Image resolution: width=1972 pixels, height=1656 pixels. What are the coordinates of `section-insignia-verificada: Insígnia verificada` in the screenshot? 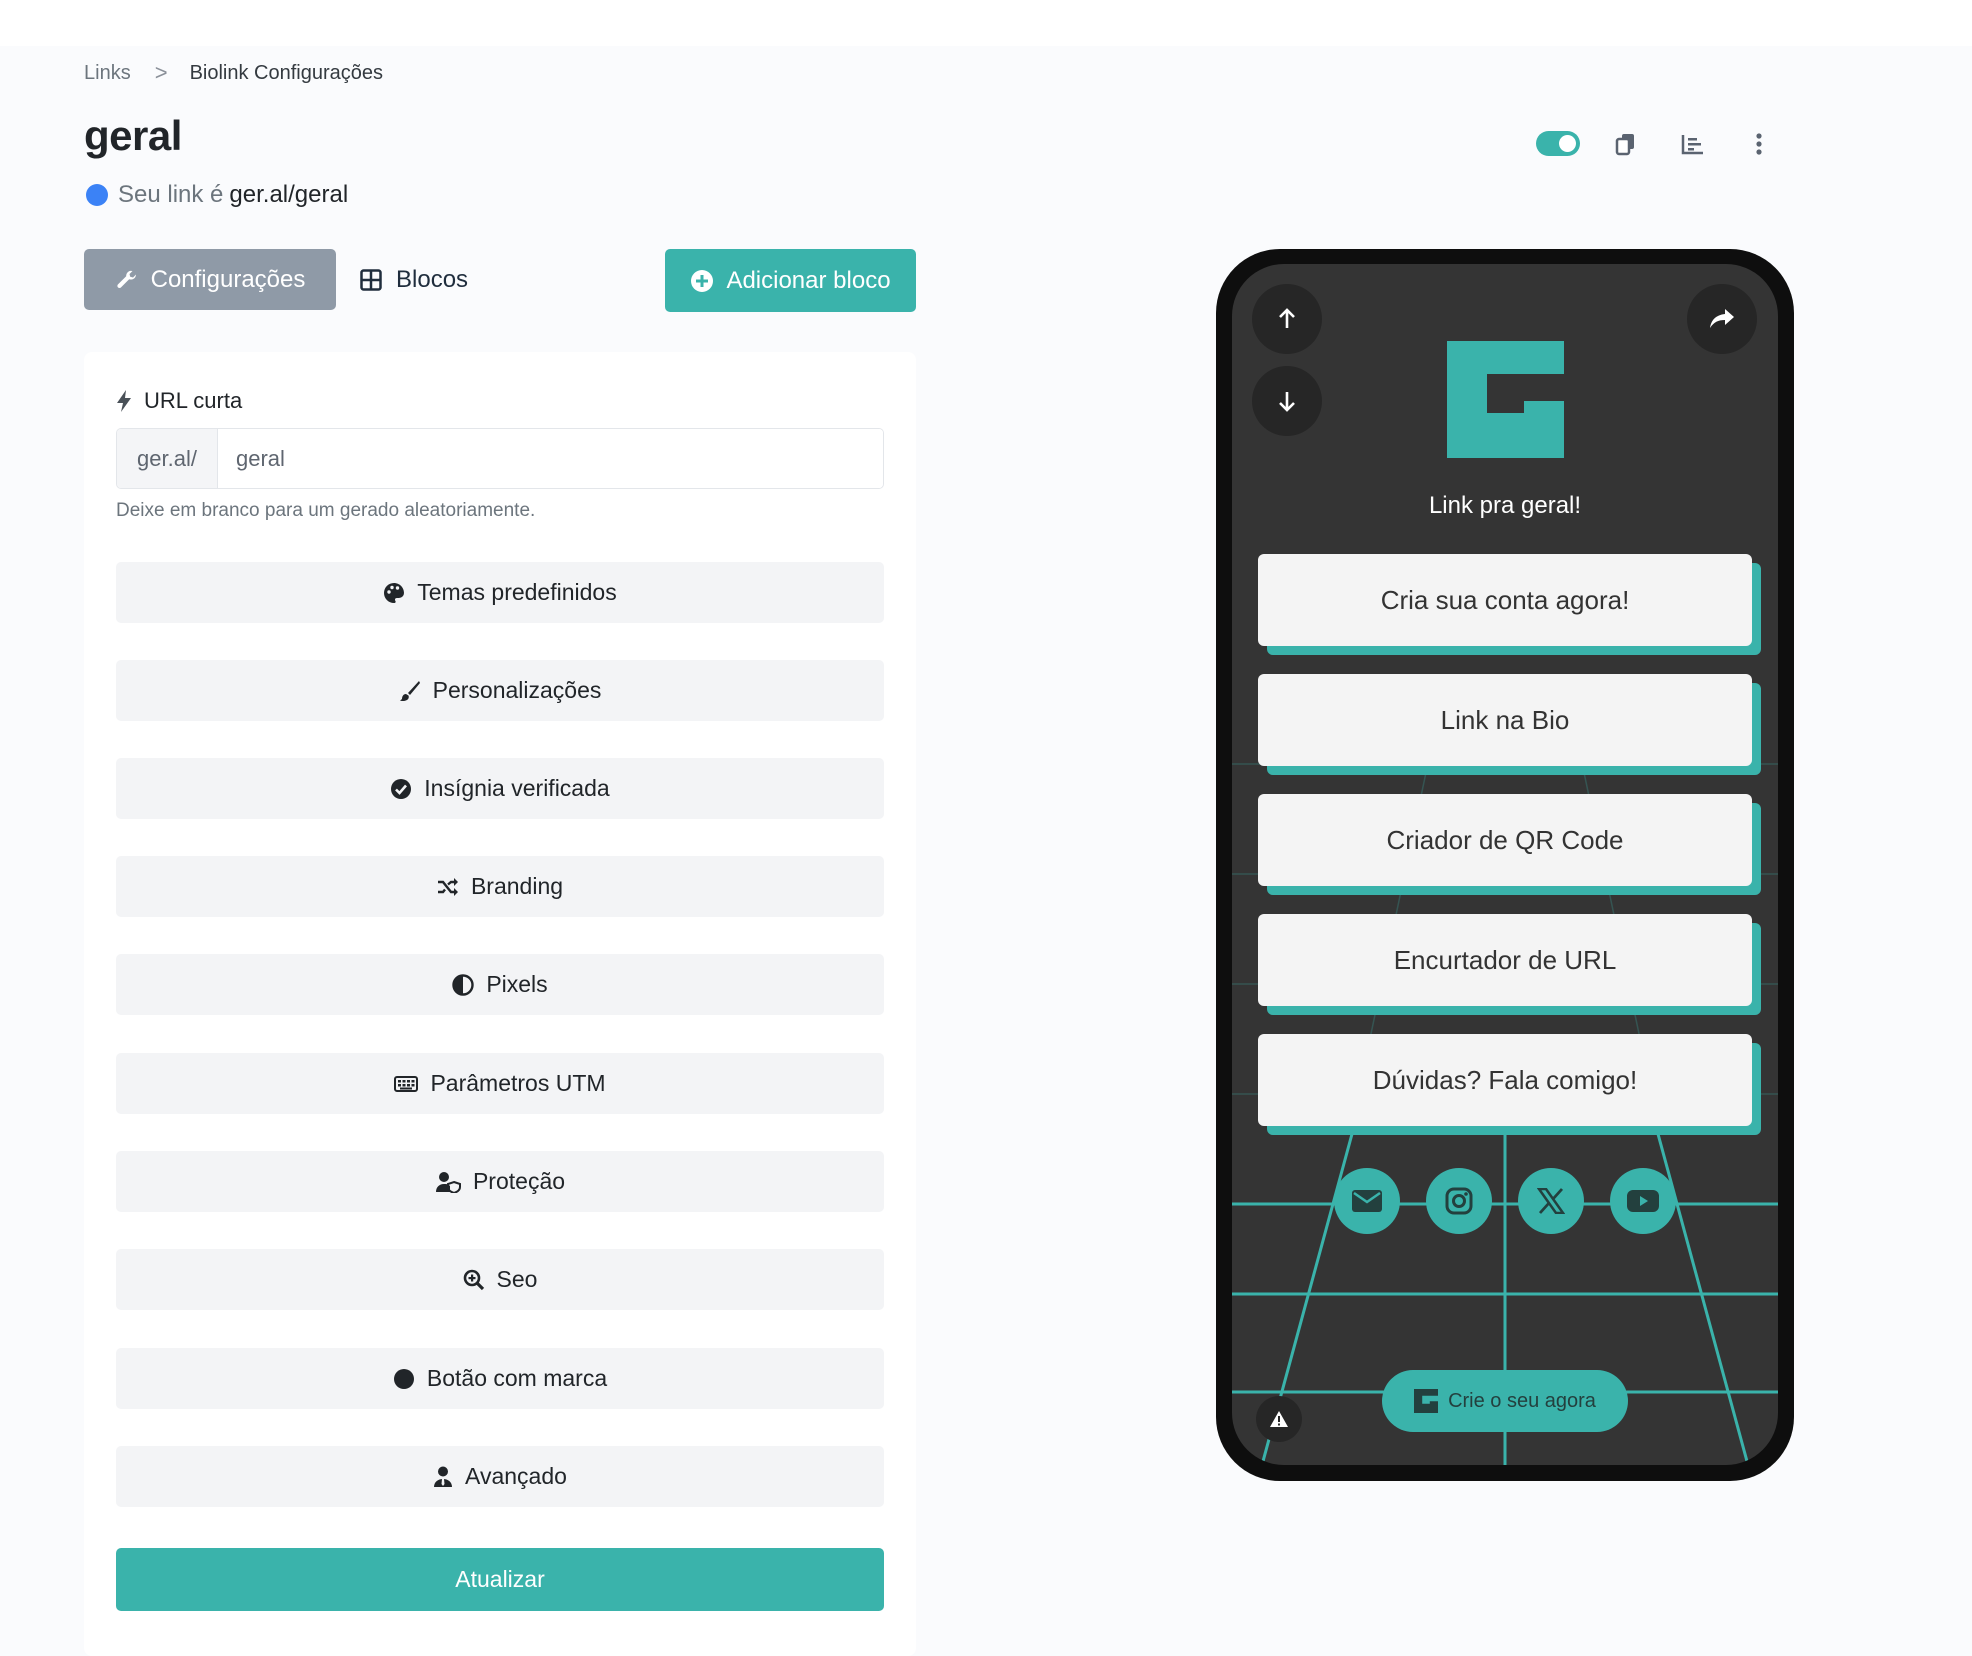 It's located at (500, 788).